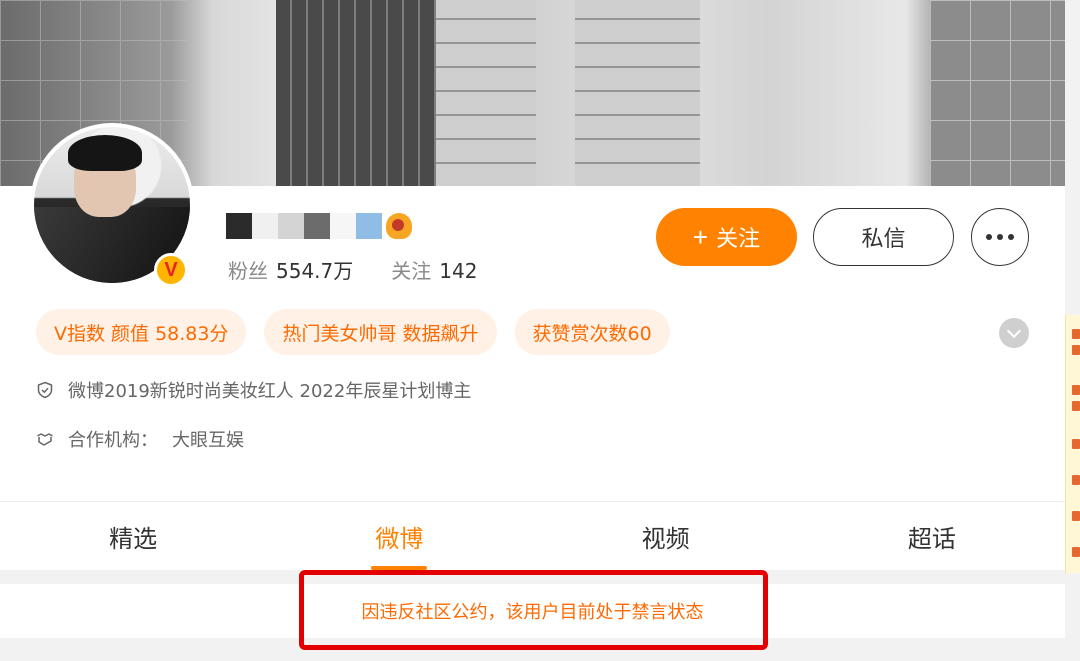 This screenshot has width=1080, height=661. I want to click on username-redacted, so click(319, 226).